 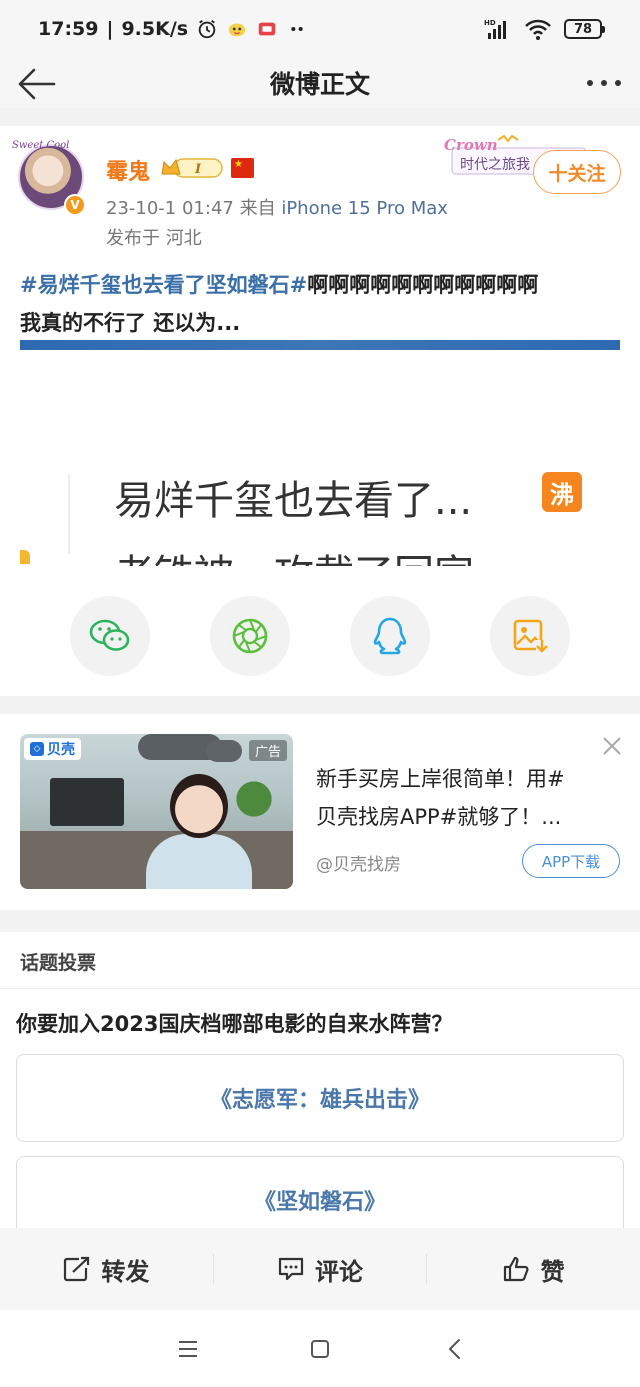 I want to click on ad-source: @贝壳找房, so click(x=358, y=862).